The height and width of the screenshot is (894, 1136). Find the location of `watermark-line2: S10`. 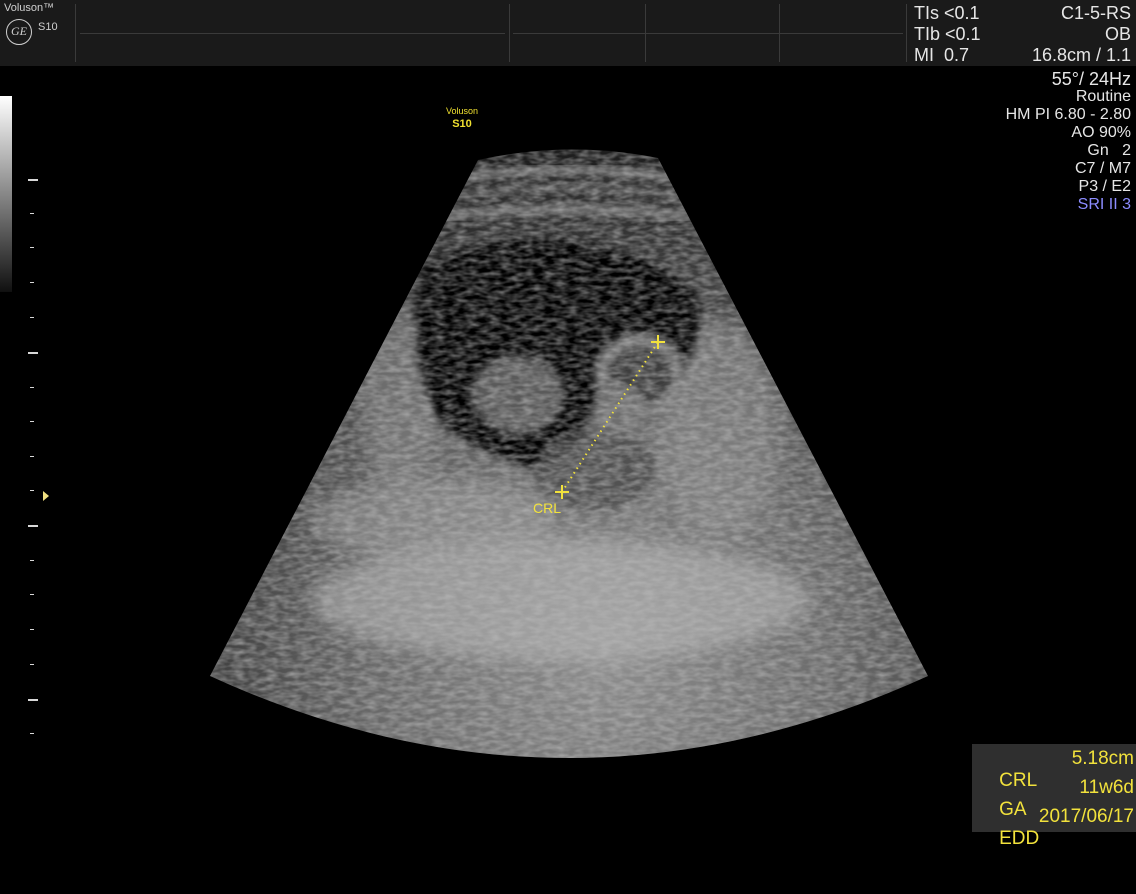

watermark-line2: S10 is located at coordinates (462, 124).